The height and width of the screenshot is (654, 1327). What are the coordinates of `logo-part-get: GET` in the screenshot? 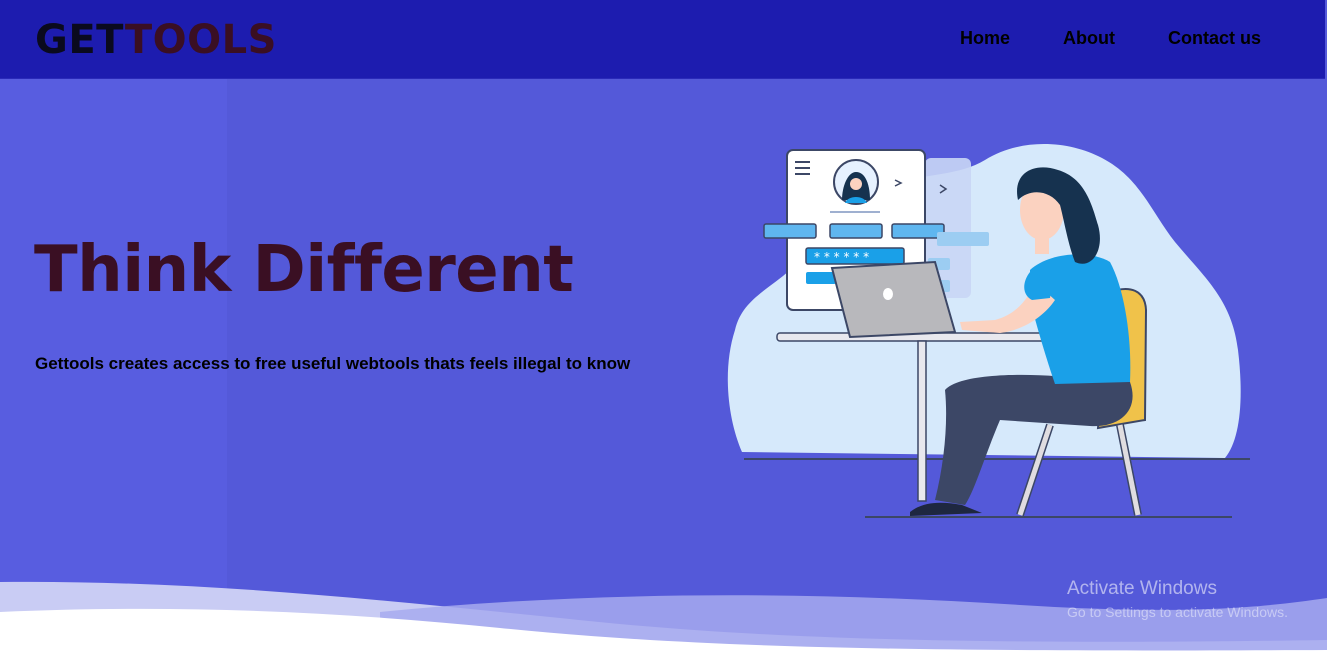 It's located at (80, 40).